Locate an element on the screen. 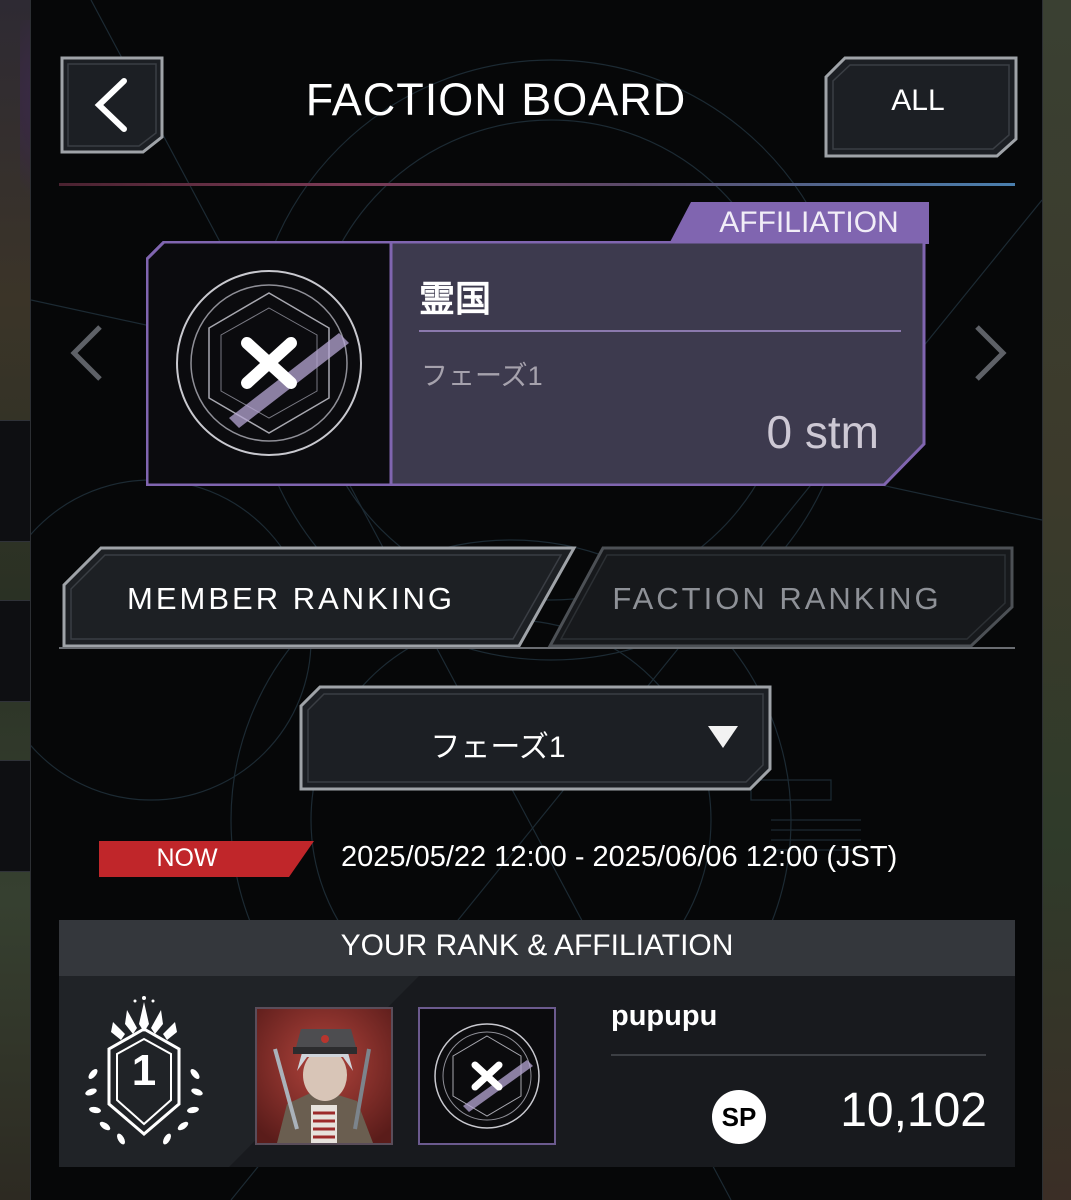  next-faction-button is located at coordinates (991, 353).